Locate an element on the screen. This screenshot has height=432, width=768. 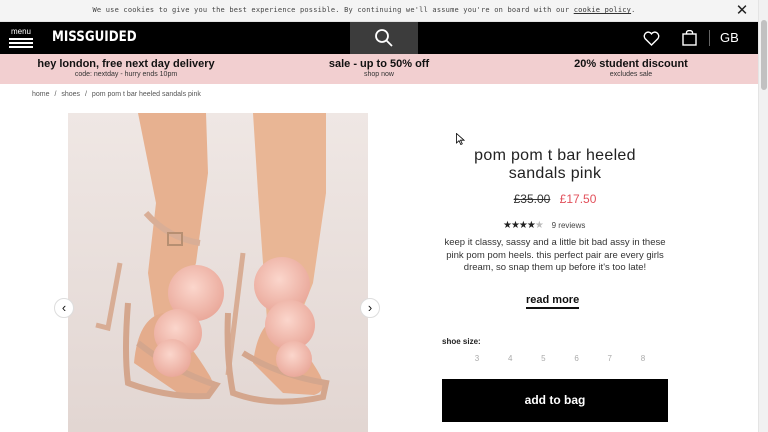
read-more-link: read more is located at coordinates (553, 301).